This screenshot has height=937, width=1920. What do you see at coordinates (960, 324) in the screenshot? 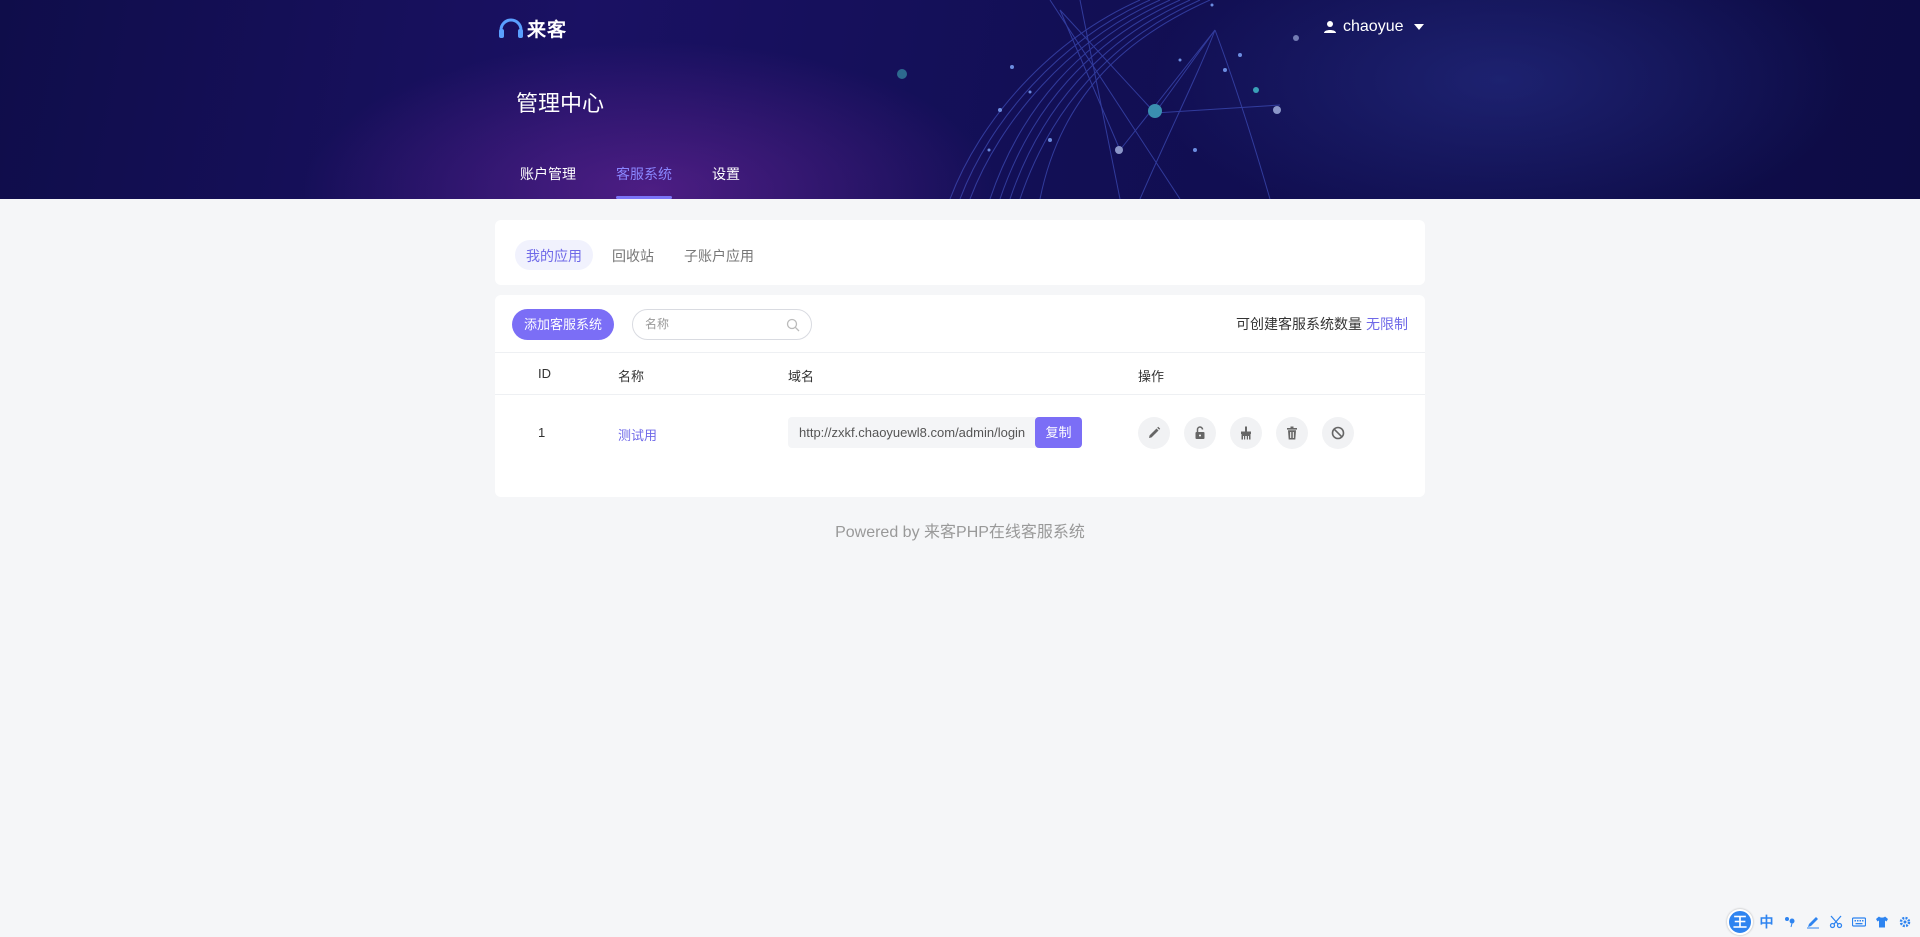
I see `toolbar: 添加客服系统 可创建客服系统数量无限制` at bounding box center [960, 324].